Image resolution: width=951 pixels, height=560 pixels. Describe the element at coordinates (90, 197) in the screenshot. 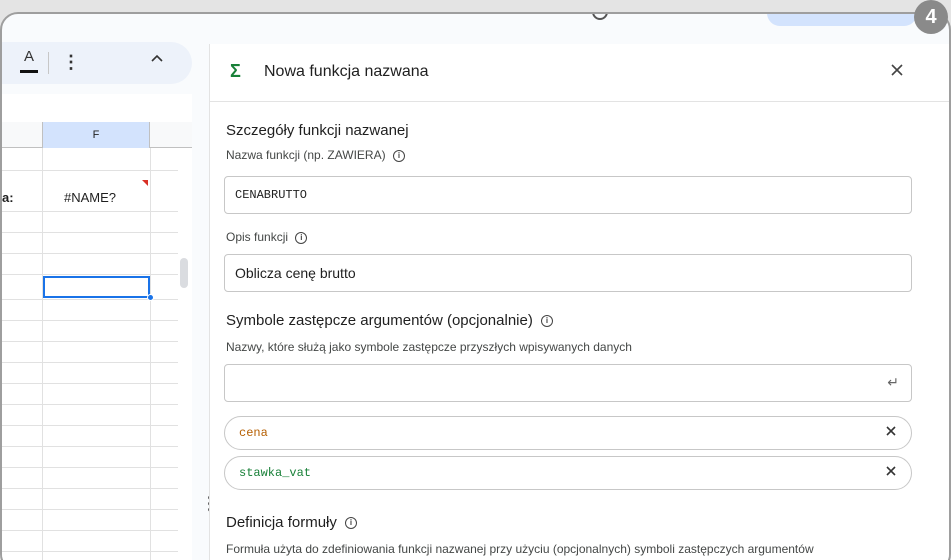

I see `cell-f-value: #NAME?` at that location.